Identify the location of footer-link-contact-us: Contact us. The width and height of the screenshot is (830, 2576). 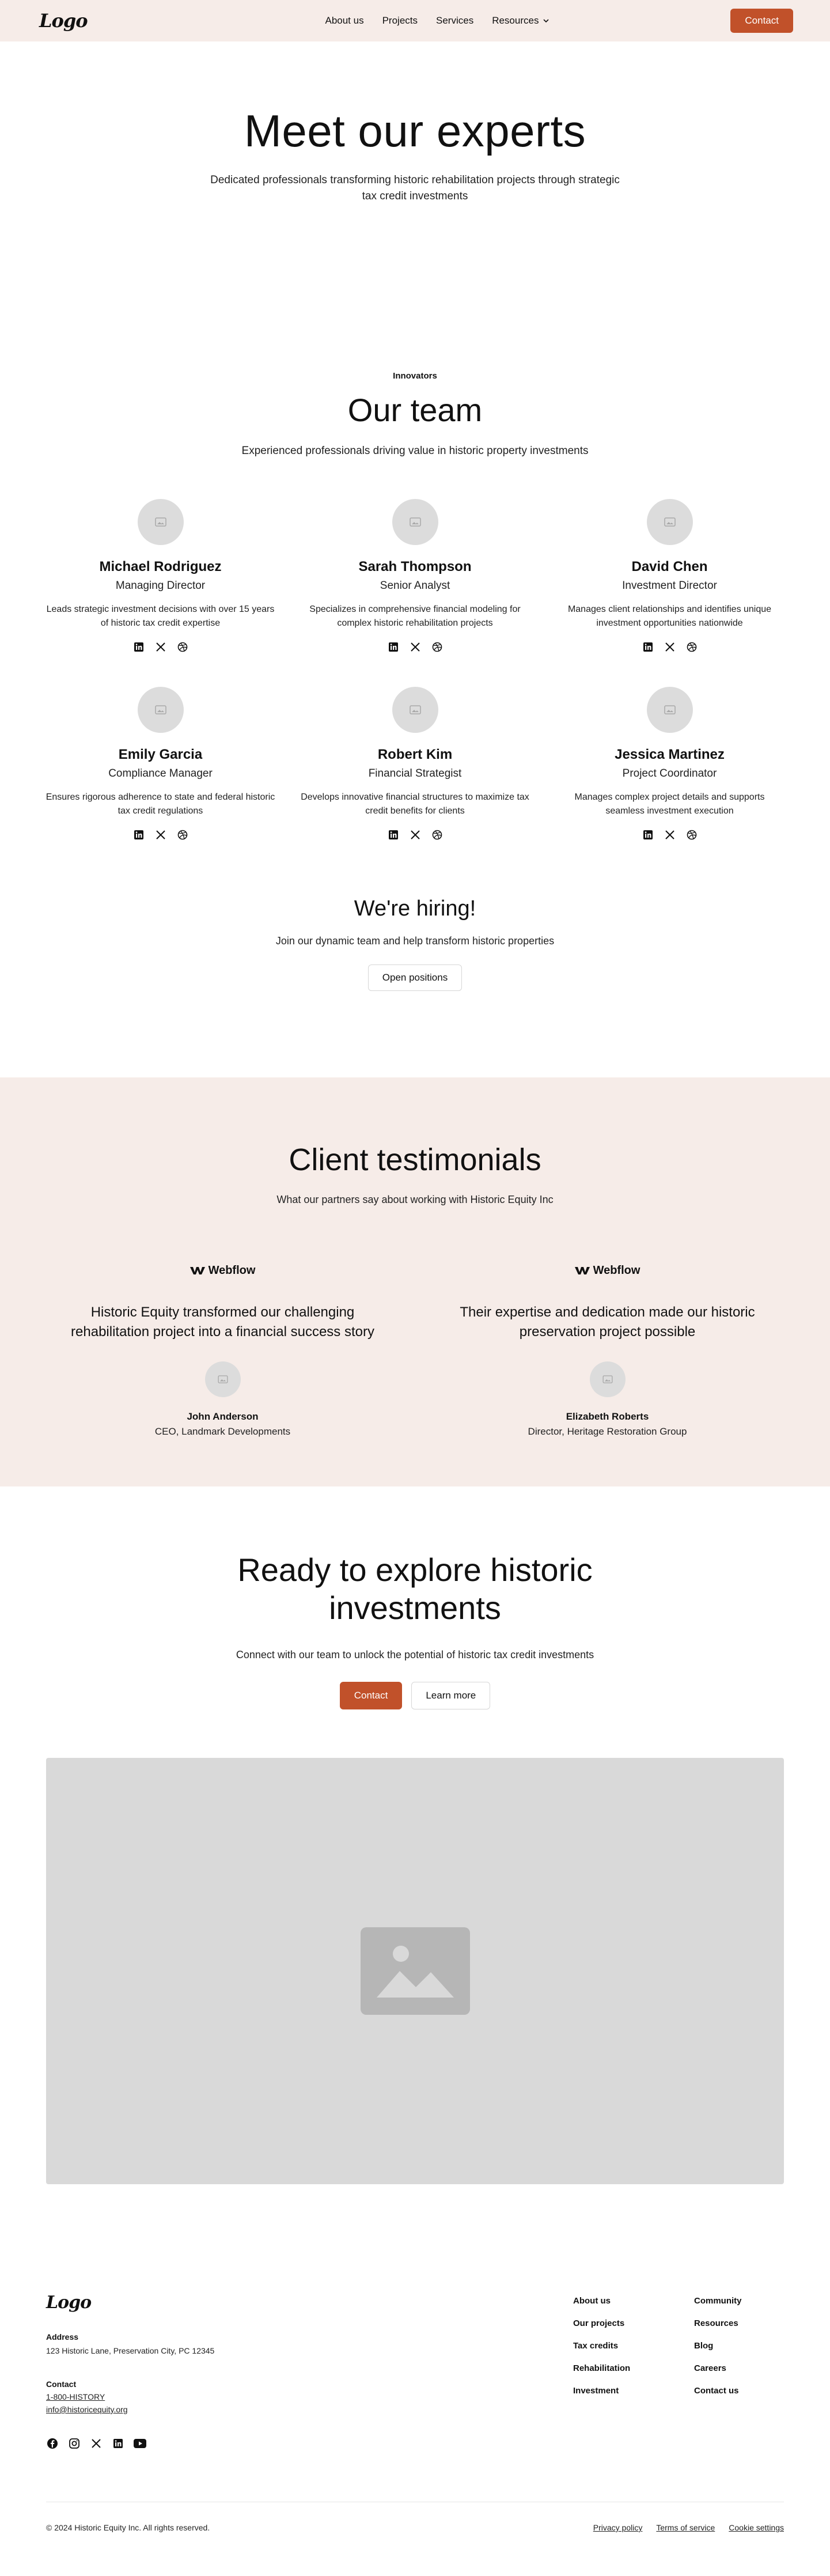
(731, 2391).